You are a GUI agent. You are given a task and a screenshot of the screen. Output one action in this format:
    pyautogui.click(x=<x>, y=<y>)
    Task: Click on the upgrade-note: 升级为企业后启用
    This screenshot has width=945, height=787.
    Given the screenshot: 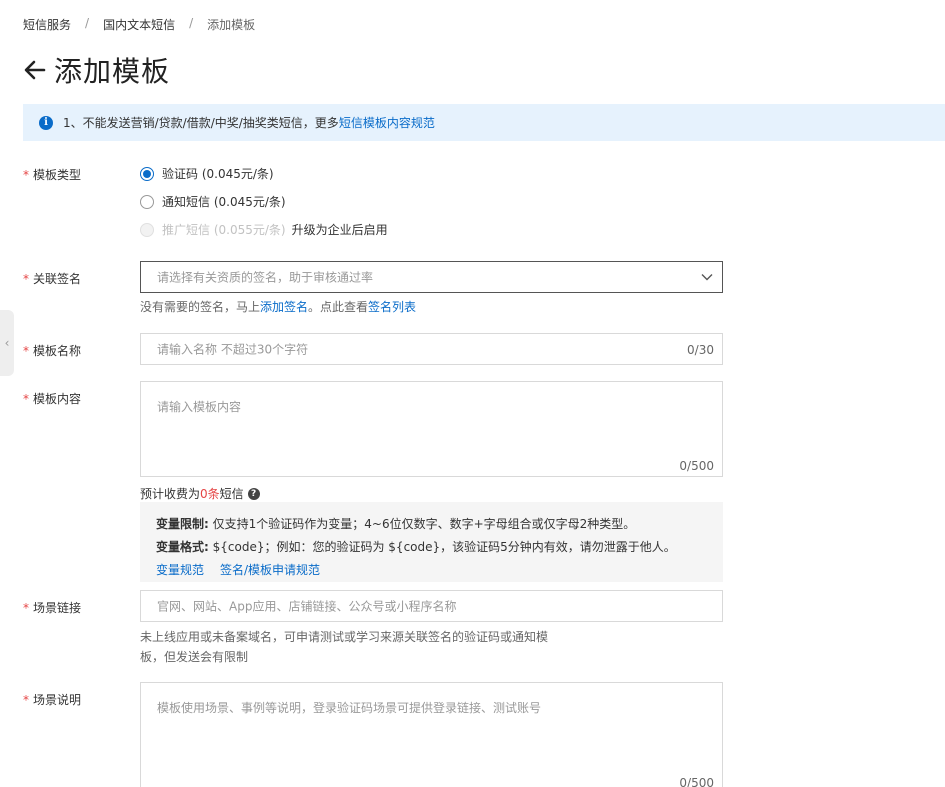 What is the action you would take?
    pyautogui.click(x=339, y=230)
    